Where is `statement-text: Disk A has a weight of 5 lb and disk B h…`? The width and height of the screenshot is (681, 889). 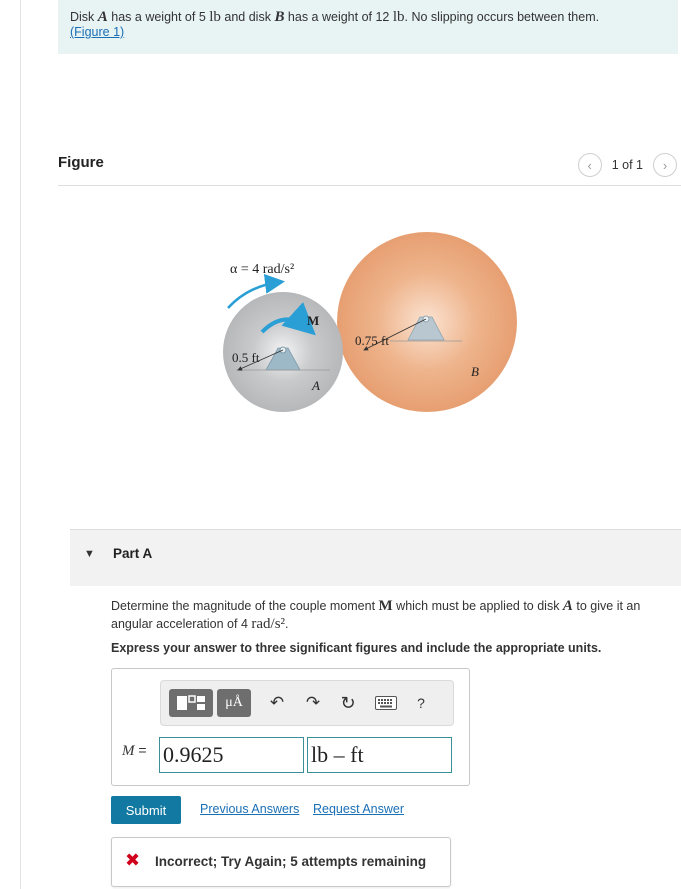 statement-text: Disk A has a weight of 5 lb and disk B h… is located at coordinates (334, 25).